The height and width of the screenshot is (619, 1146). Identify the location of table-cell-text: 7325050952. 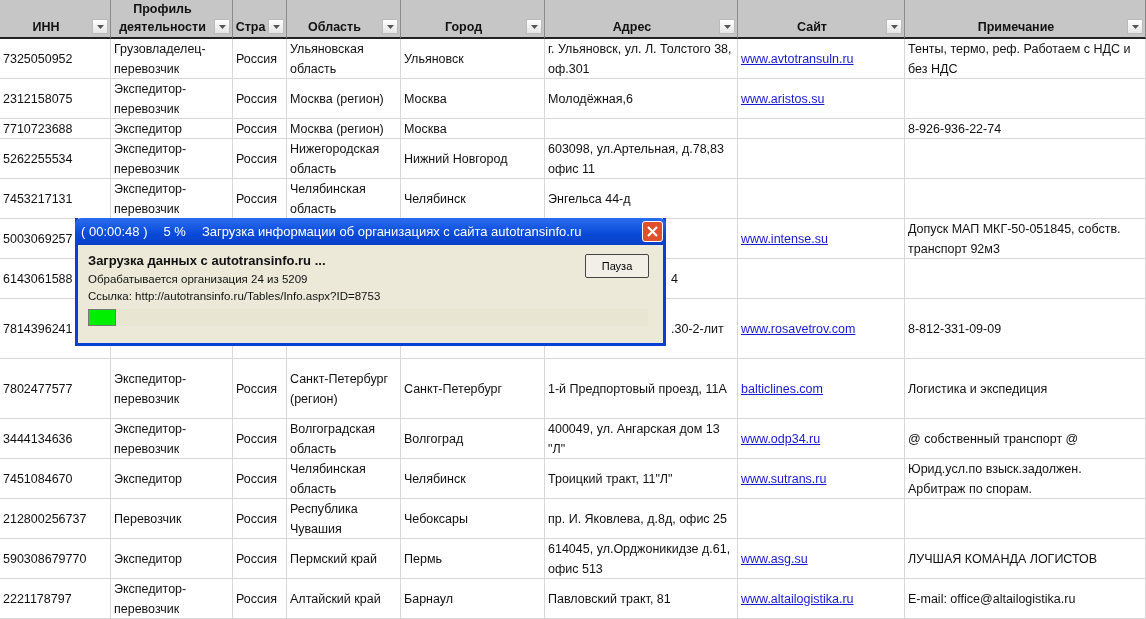
(38, 59).